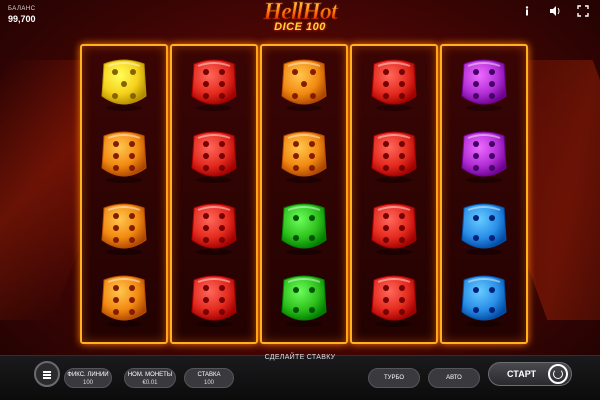 Image resolution: width=600 pixels, height=400 pixels. I want to click on auto-button: АВТО, so click(454, 378).